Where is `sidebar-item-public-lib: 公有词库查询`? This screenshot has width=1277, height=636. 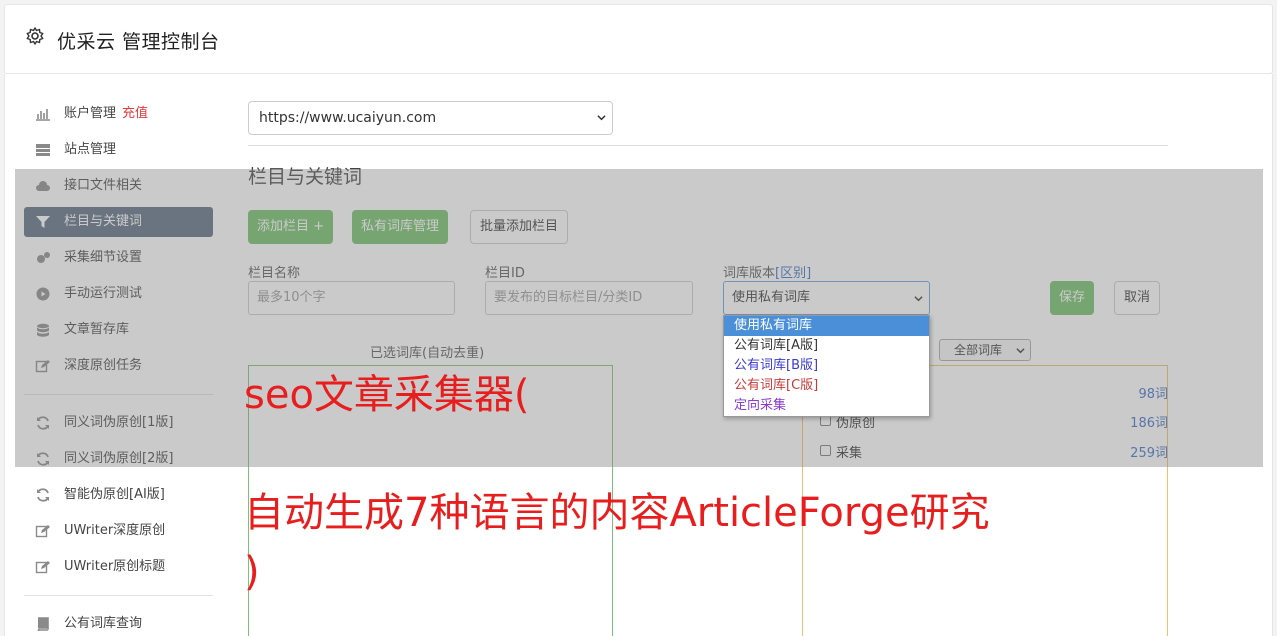 sidebar-item-public-lib: 公有词库查询 is located at coordinates (118, 622).